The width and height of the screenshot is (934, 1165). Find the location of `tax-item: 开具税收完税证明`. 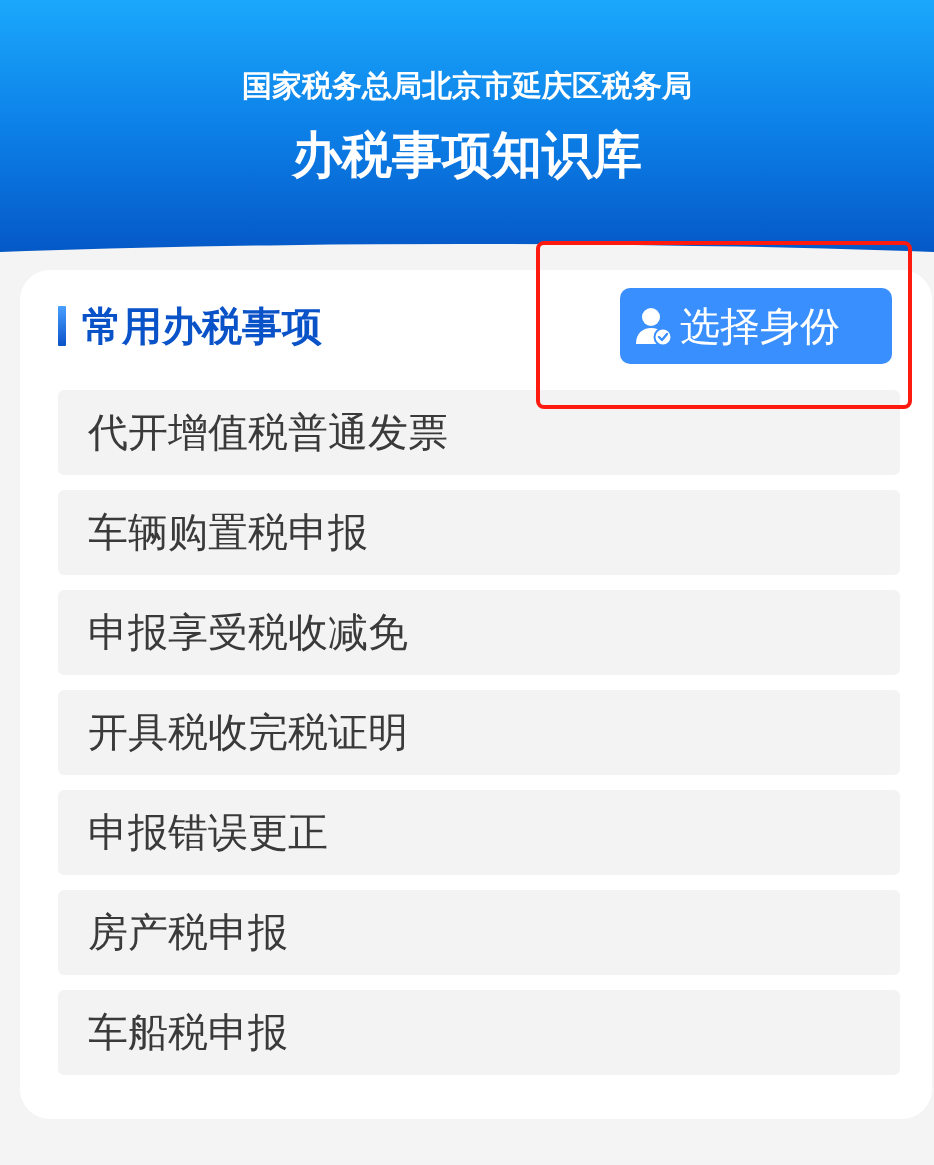

tax-item: 开具税收完税证明 is located at coordinates (479, 732).